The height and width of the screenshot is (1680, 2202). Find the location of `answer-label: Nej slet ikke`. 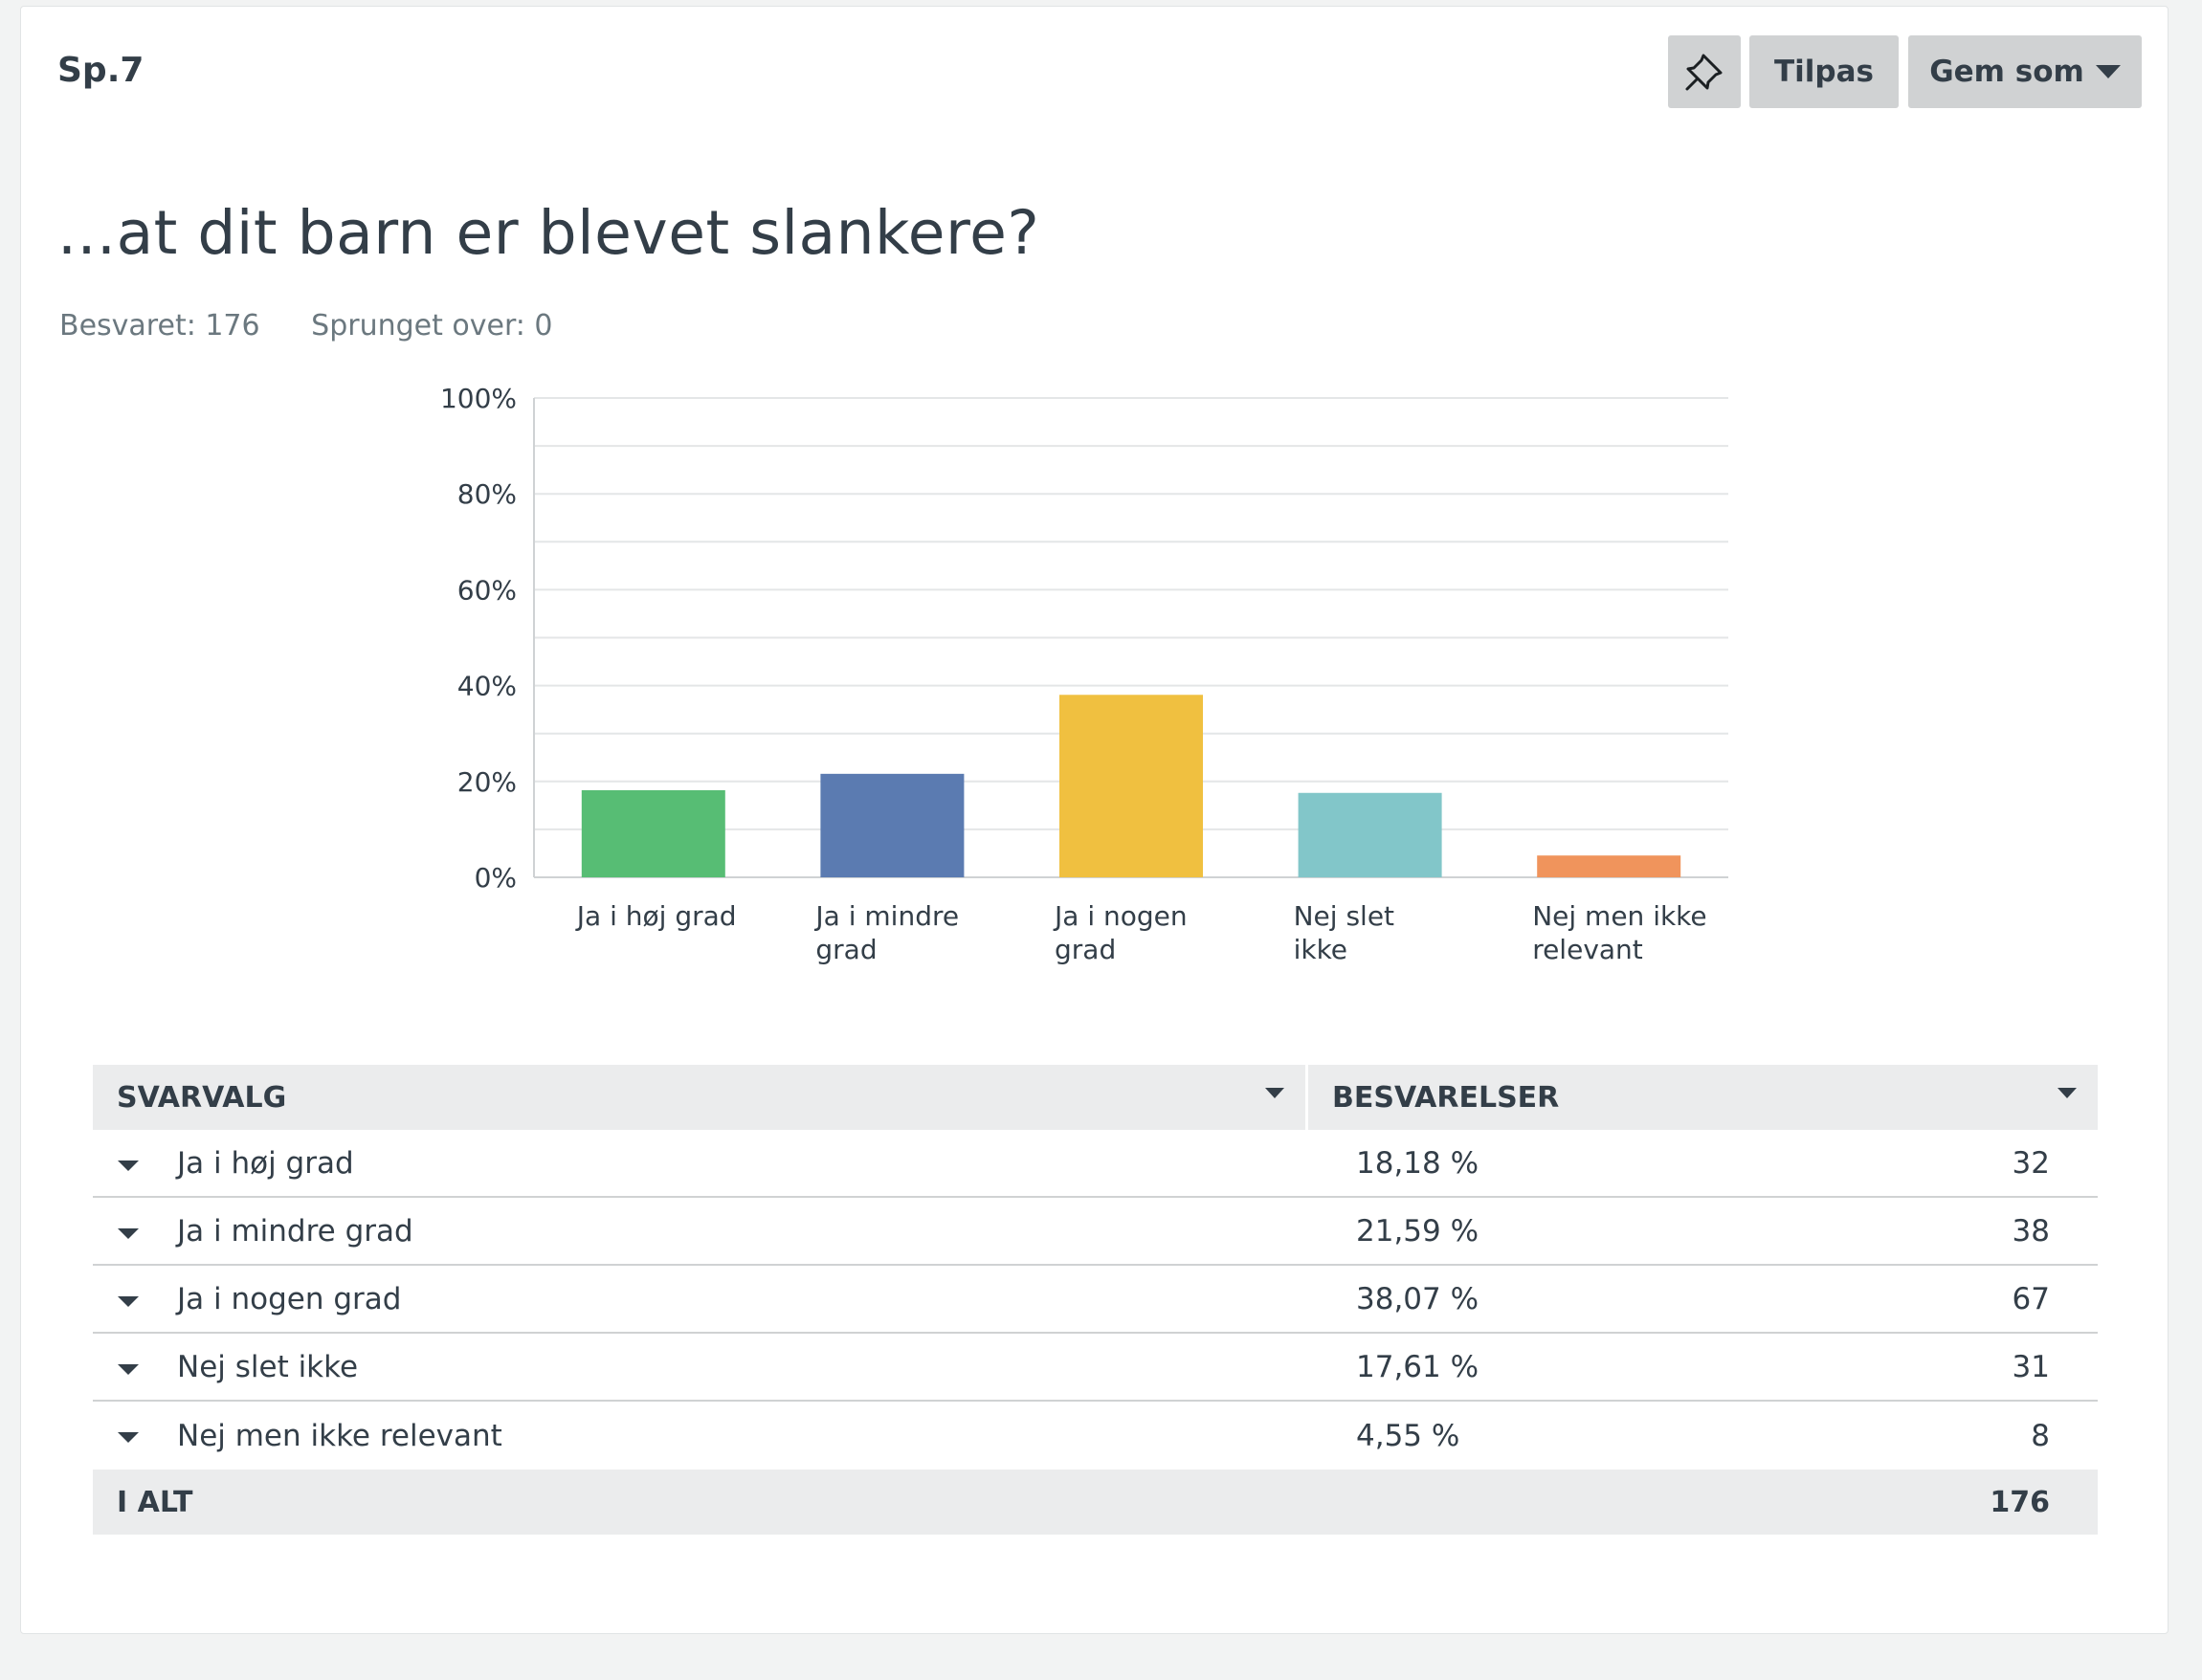

answer-label: Nej slet ikke is located at coordinates (268, 1367).